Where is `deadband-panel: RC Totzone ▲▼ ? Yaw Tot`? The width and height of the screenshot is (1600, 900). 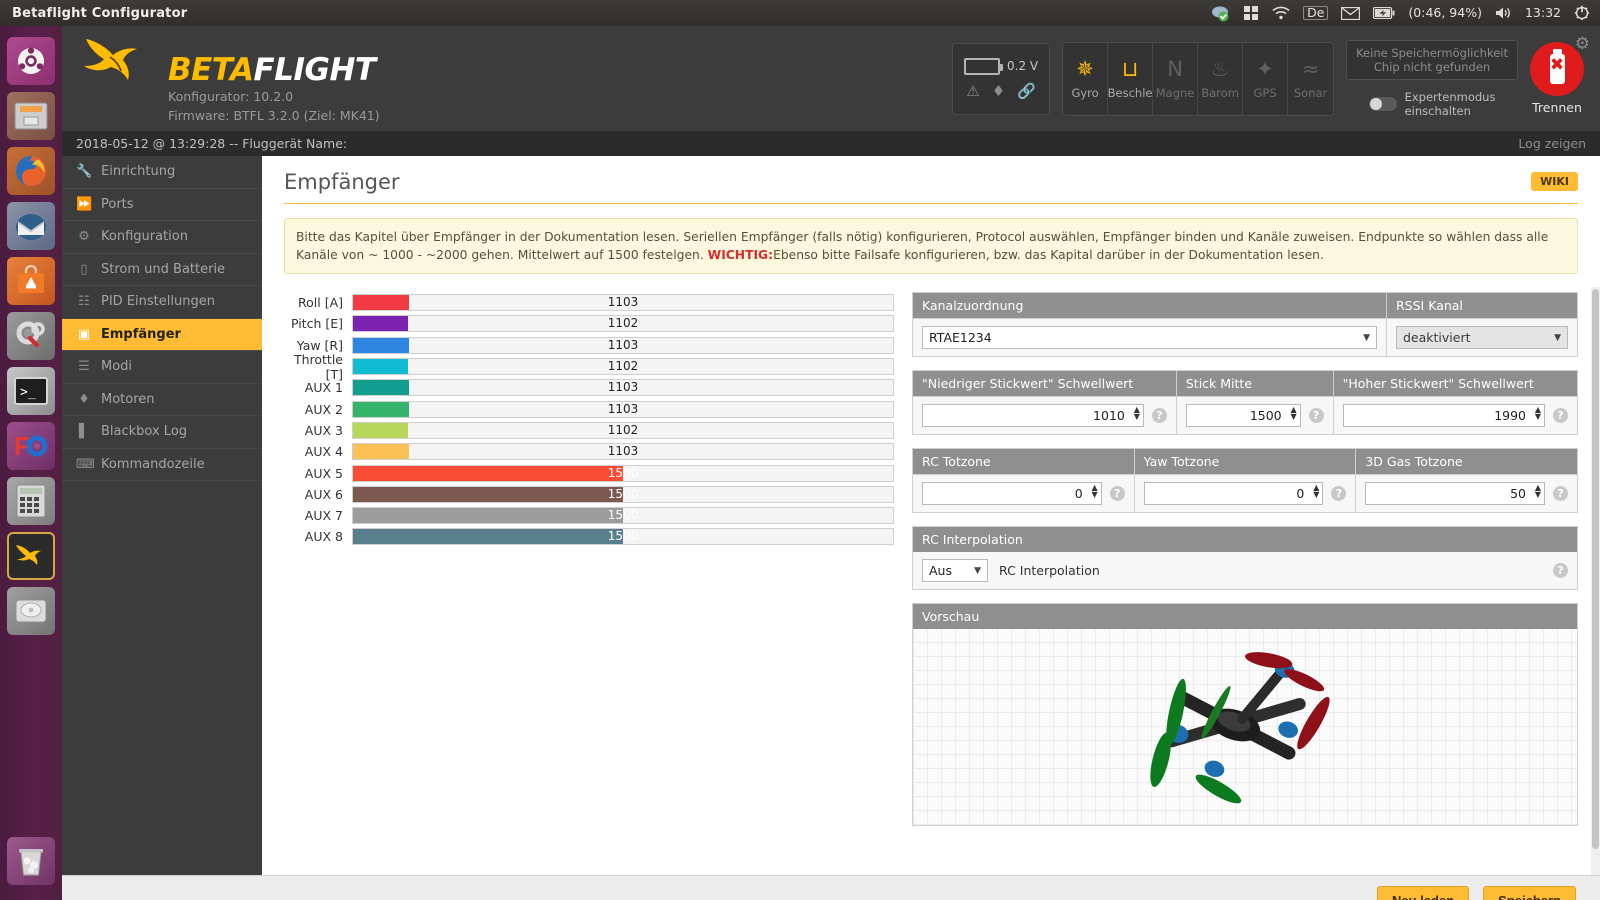 deadband-panel: RC Totzone ▲▼ ? Yaw Tot is located at coordinates (1245, 480).